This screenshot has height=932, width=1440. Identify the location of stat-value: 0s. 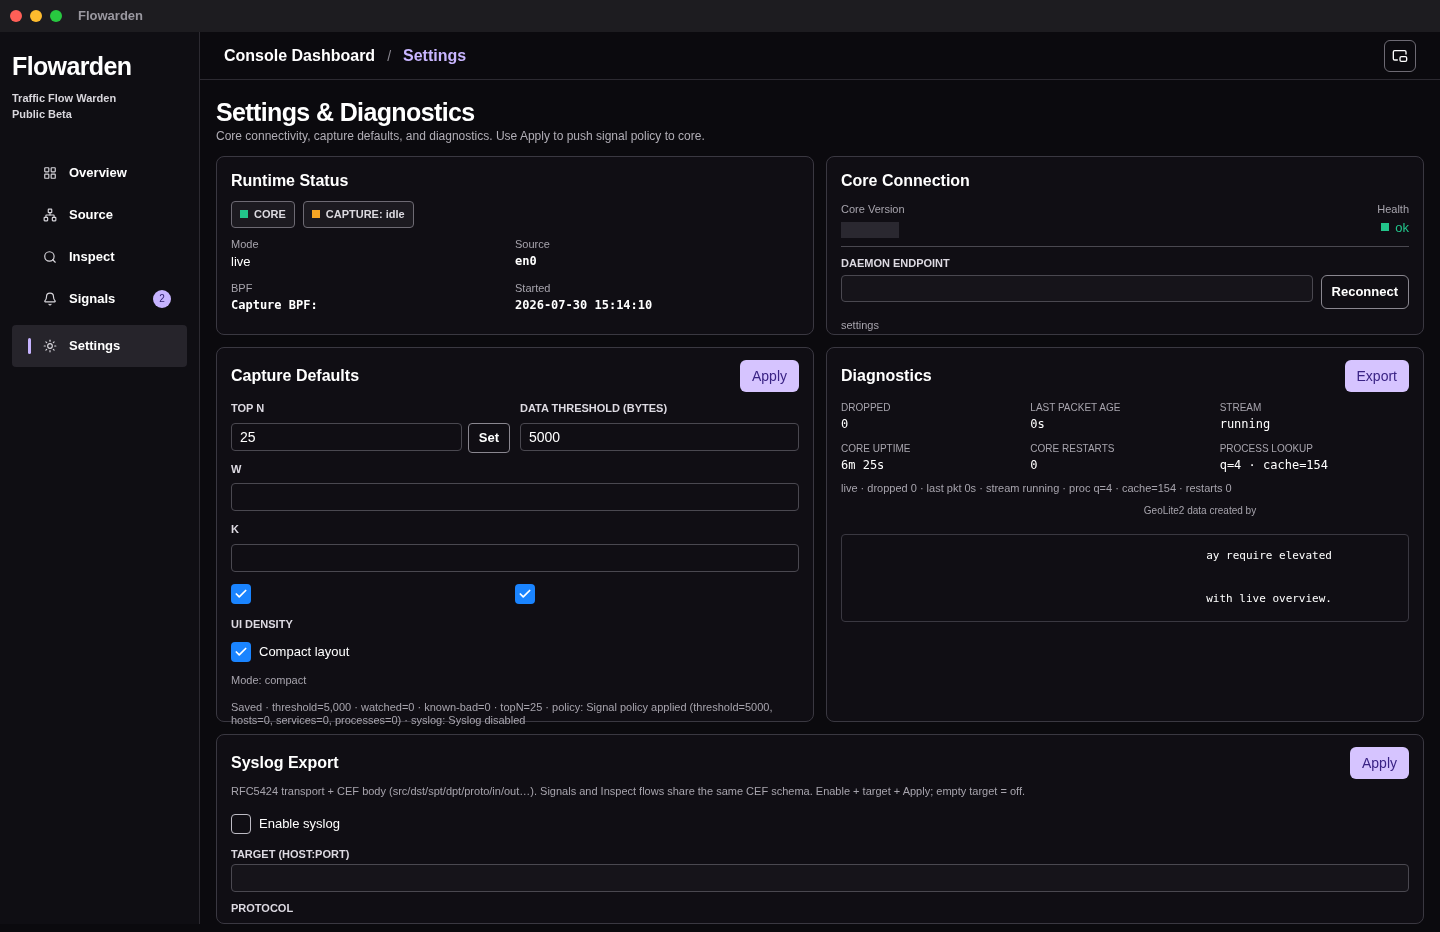
(1038, 424).